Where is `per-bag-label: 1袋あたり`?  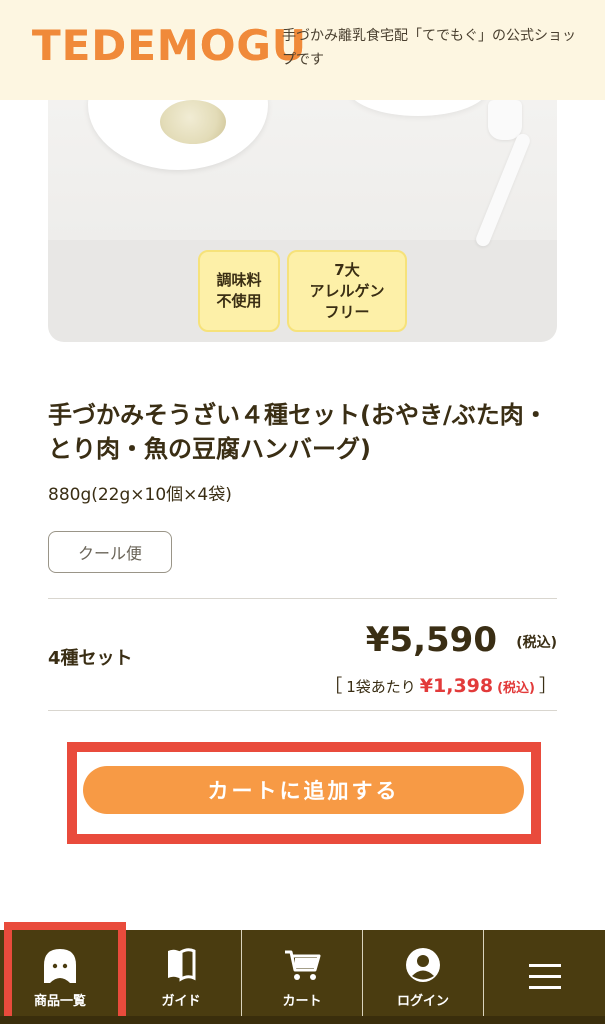
per-bag-label: 1袋あたり is located at coordinates (381, 687).